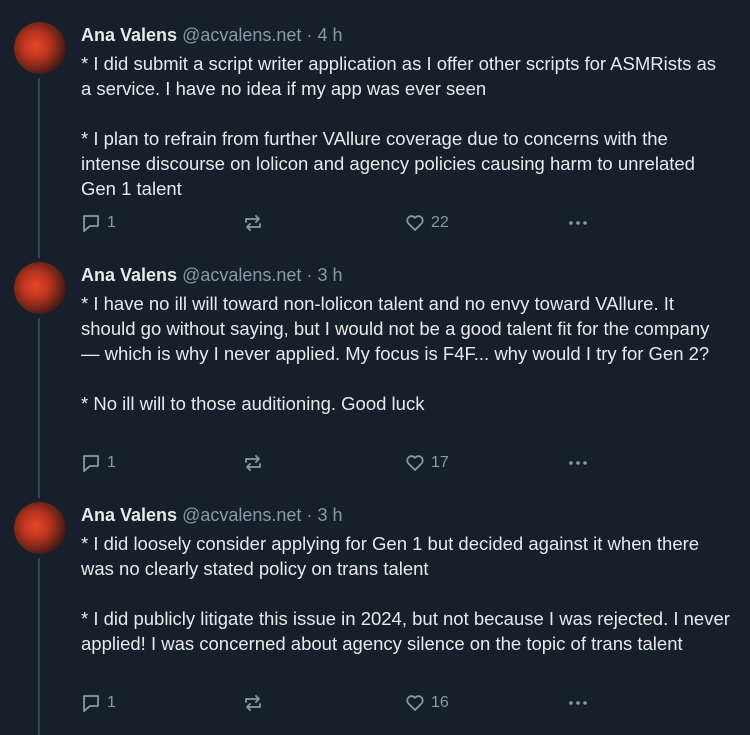  What do you see at coordinates (341, 463) in the screenshot?
I see `action-bar: 1 17` at bounding box center [341, 463].